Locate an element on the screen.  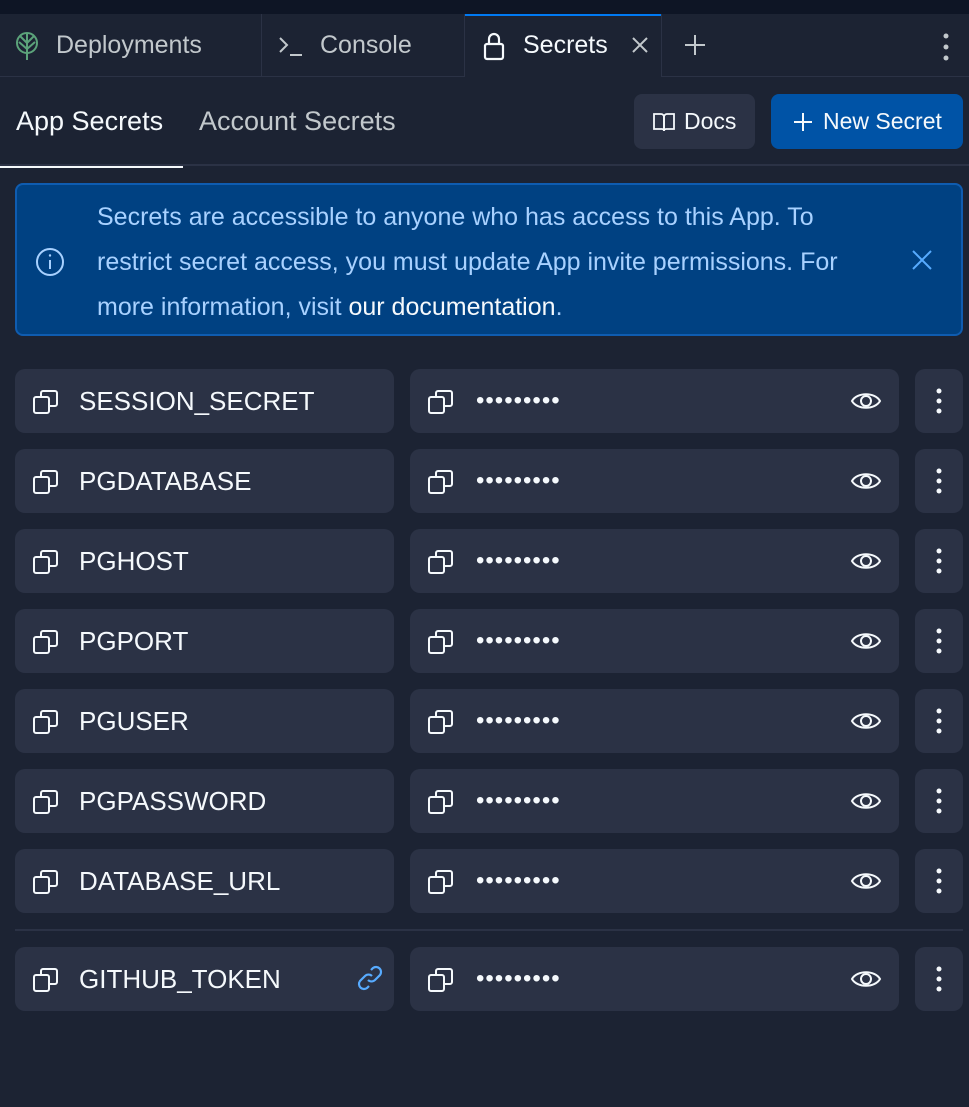
secret-key-name: PGPASSWORD is located at coordinates (173, 801).